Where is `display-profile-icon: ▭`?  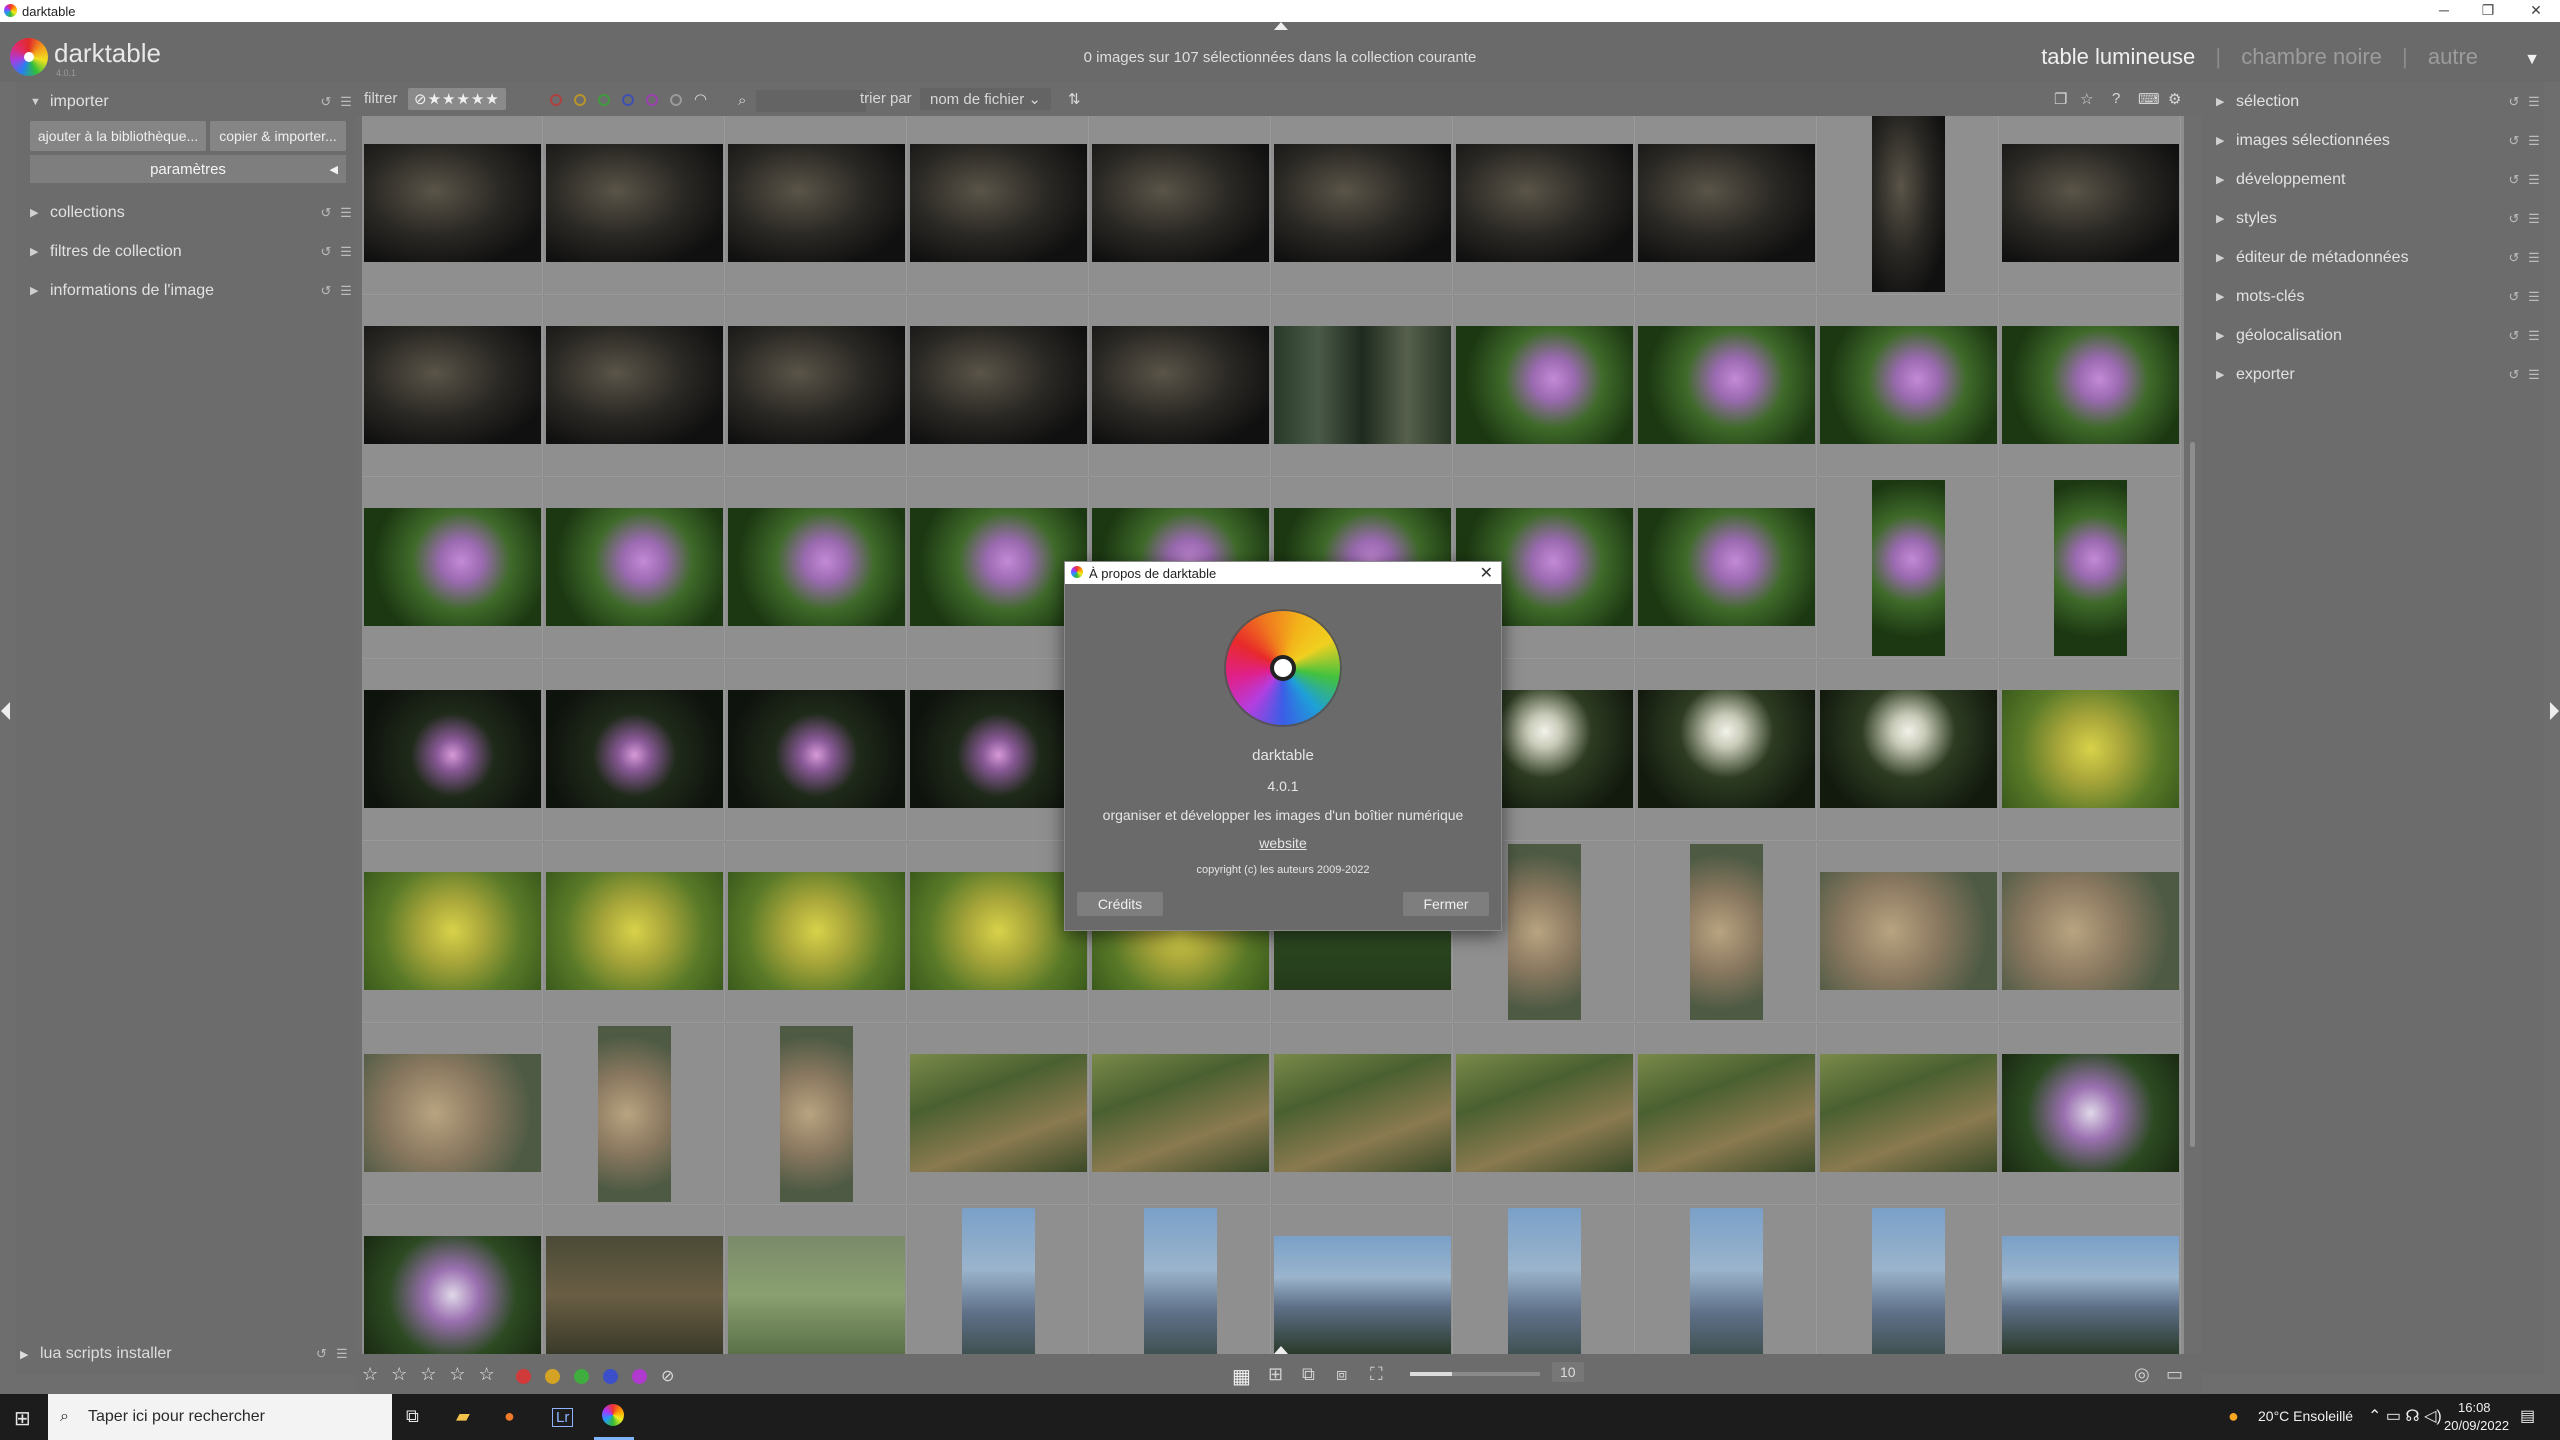
display-profile-icon: ▭ is located at coordinates (2174, 1374).